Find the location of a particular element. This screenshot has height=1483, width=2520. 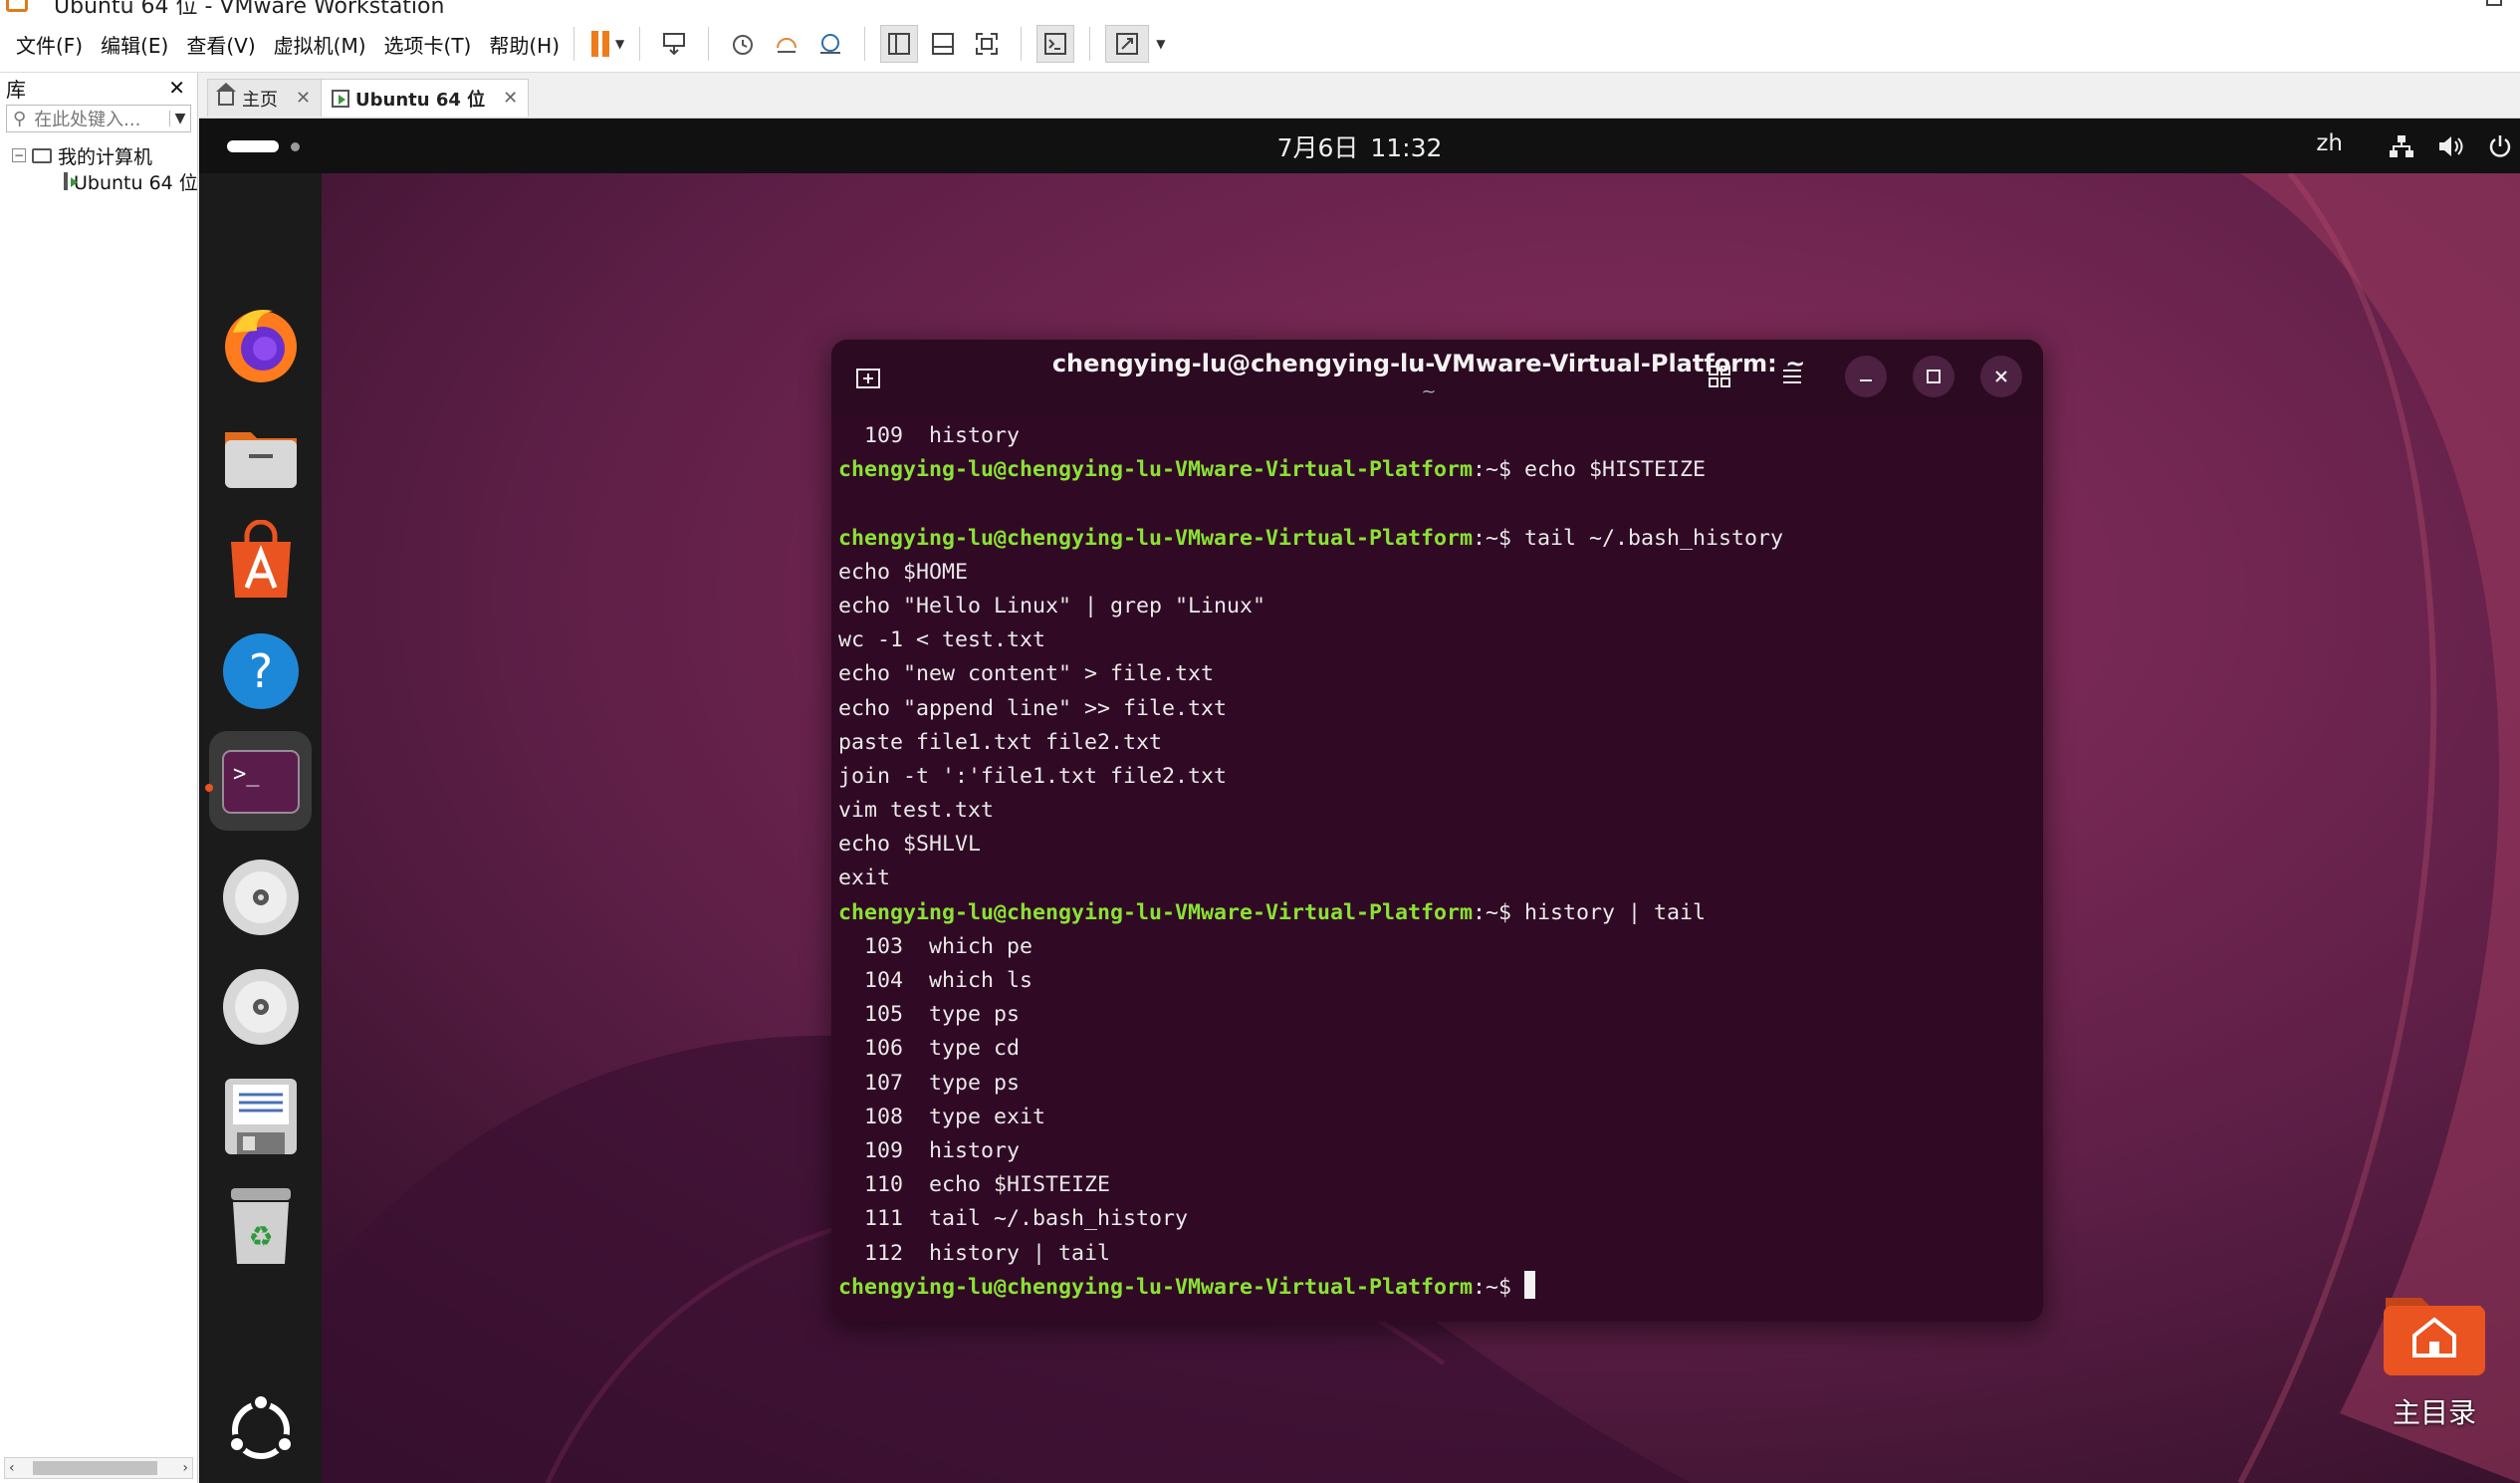

fullscreen-icon is located at coordinates (987, 44).